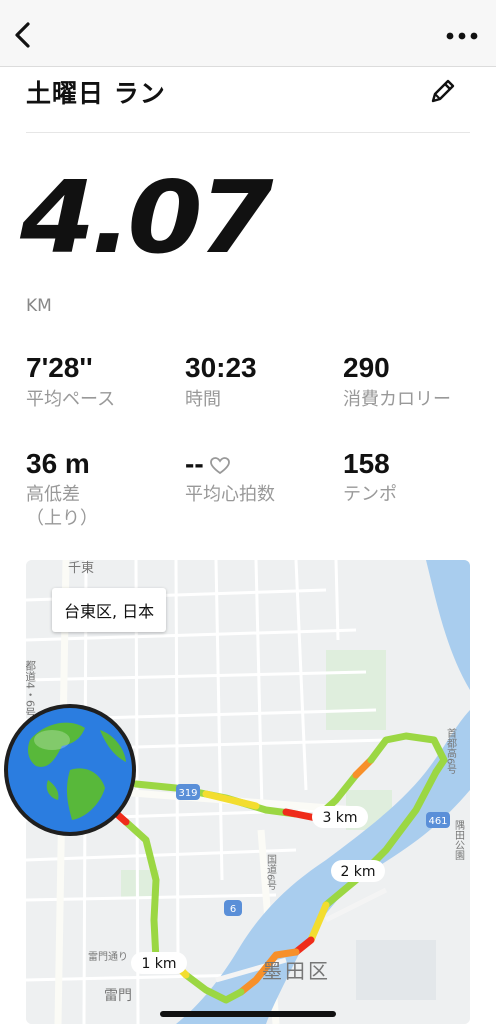 Image resolution: width=496 pixels, height=1024 pixels. I want to click on divider, so click(248, 132).